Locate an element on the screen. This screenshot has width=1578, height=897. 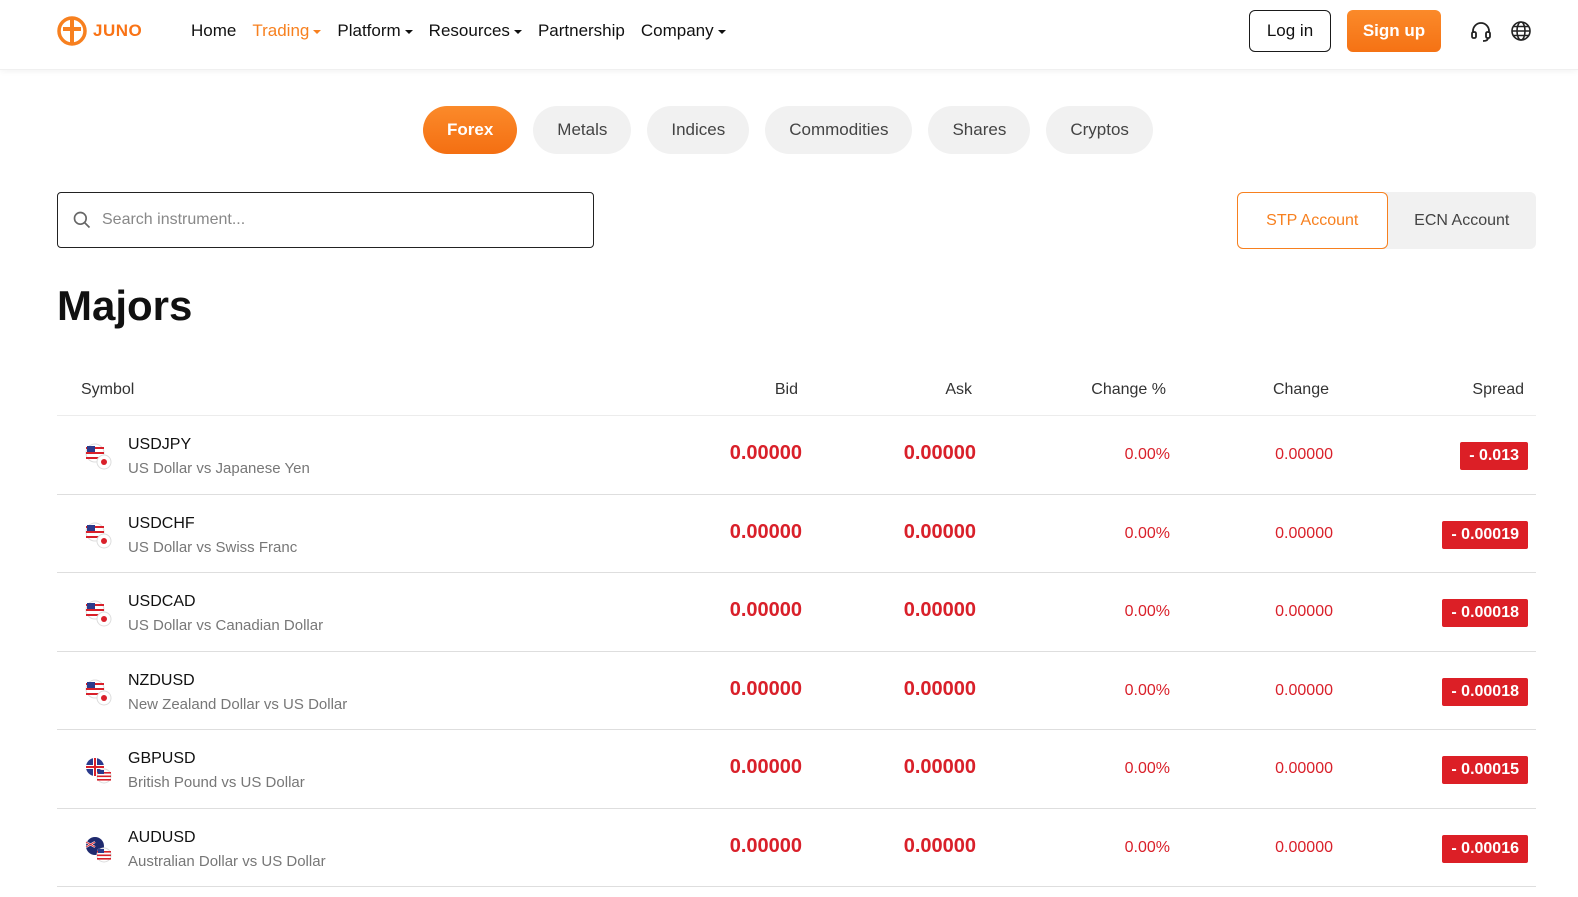
spread-badge: - 0.00015 is located at coordinates (1485, 770).